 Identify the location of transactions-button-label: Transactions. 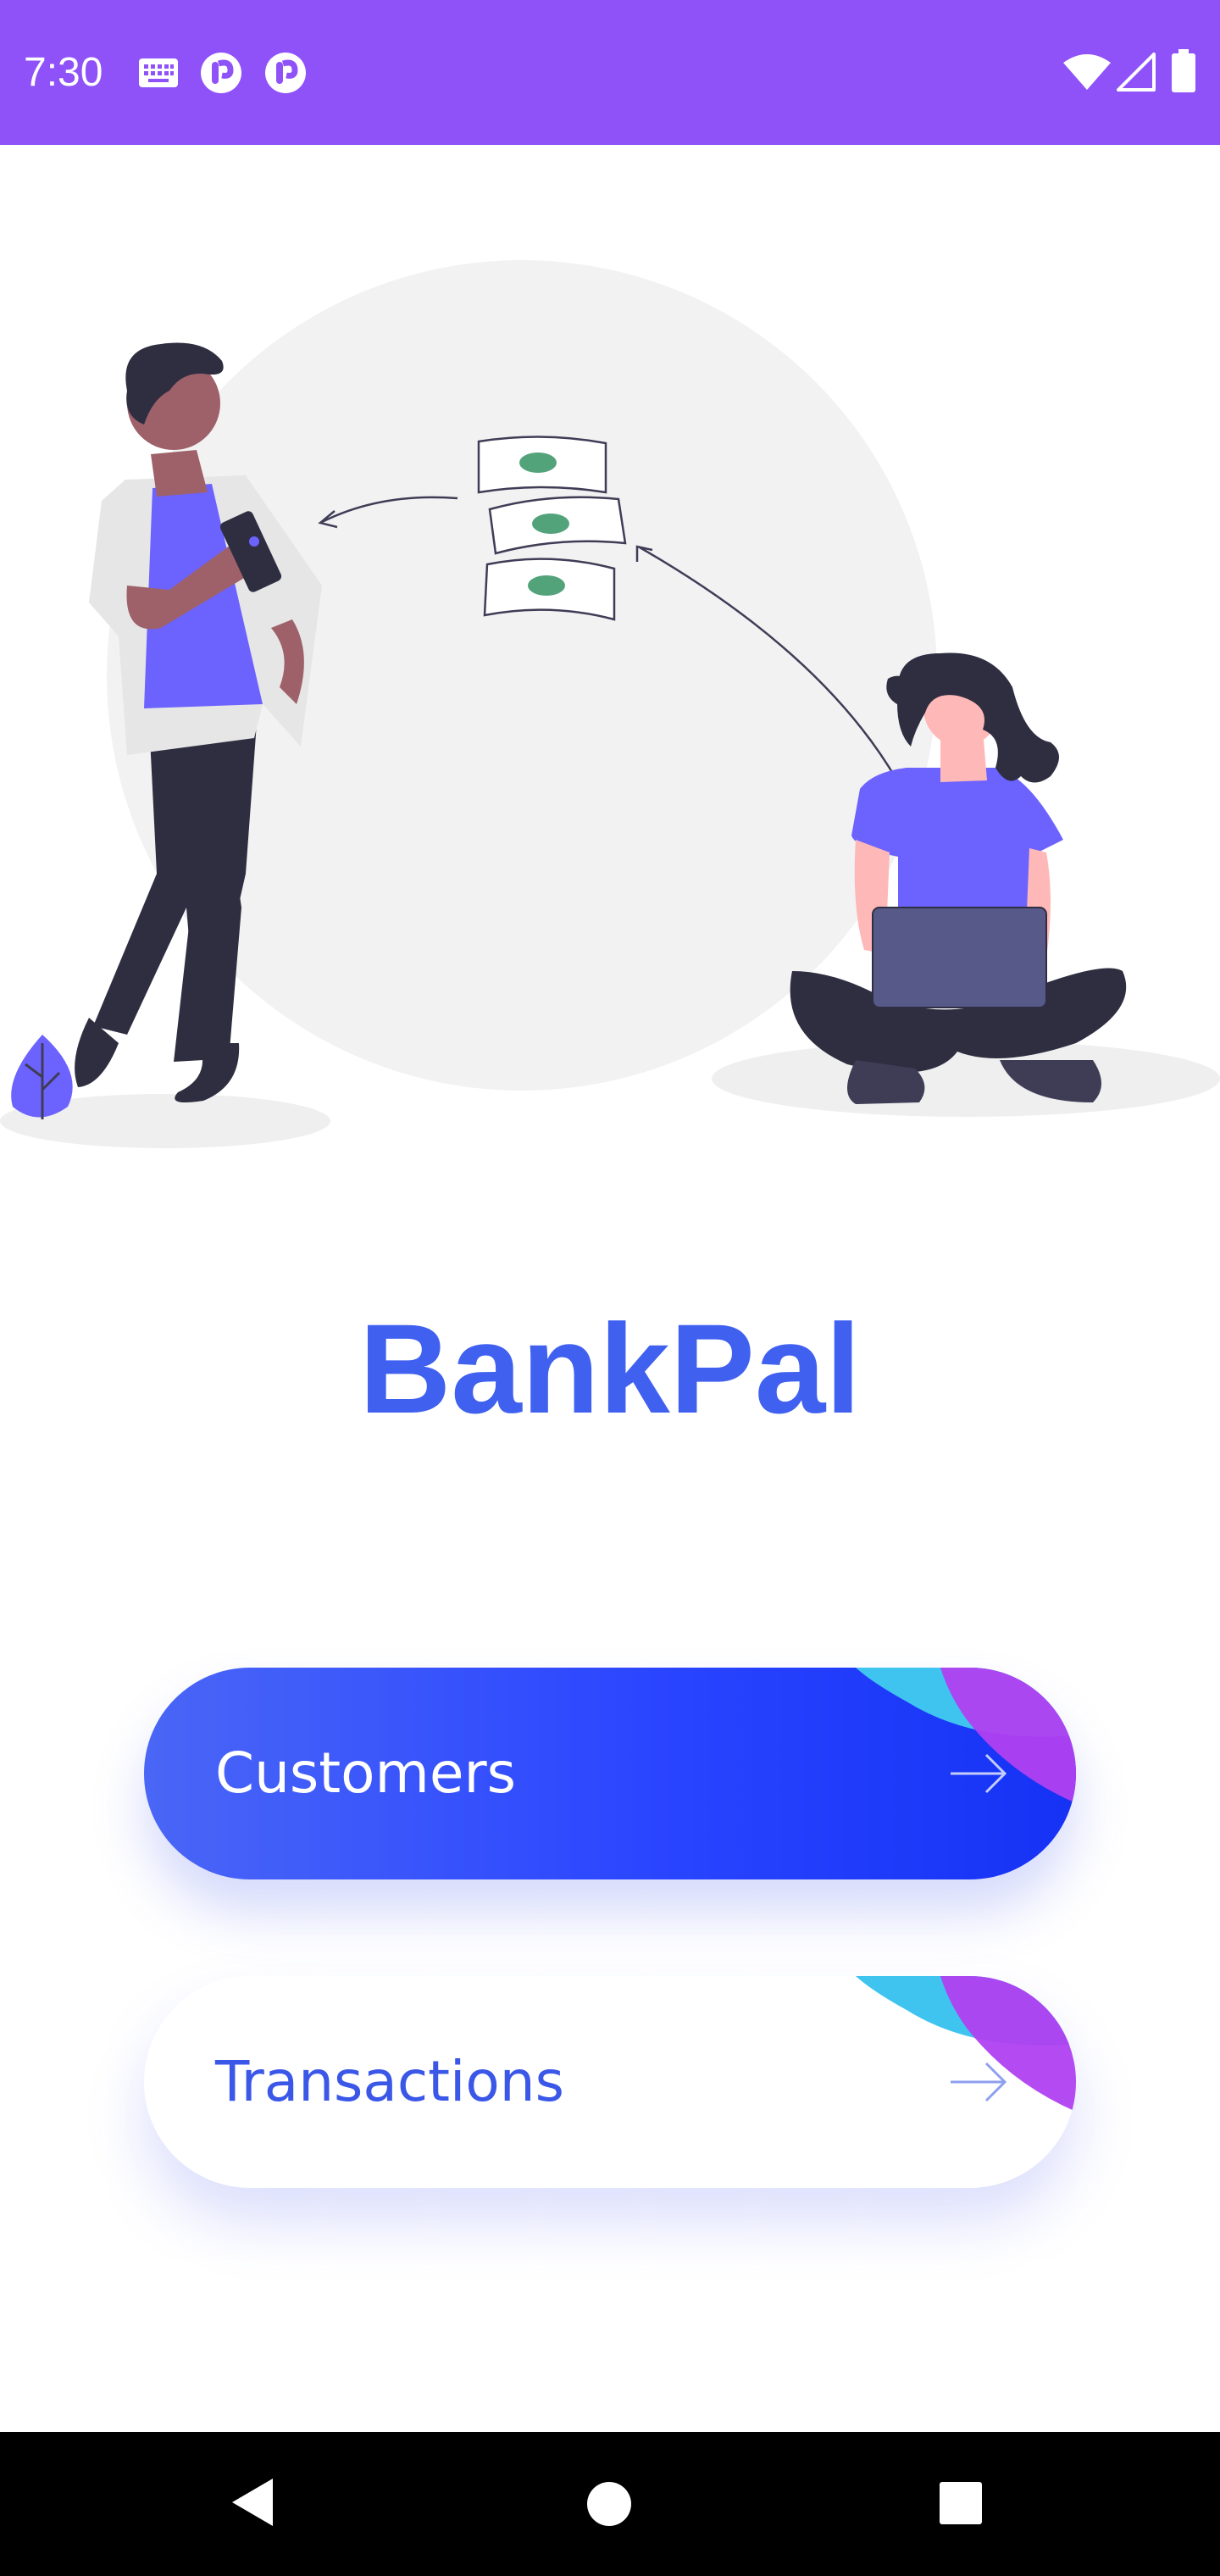
(389, 2081).